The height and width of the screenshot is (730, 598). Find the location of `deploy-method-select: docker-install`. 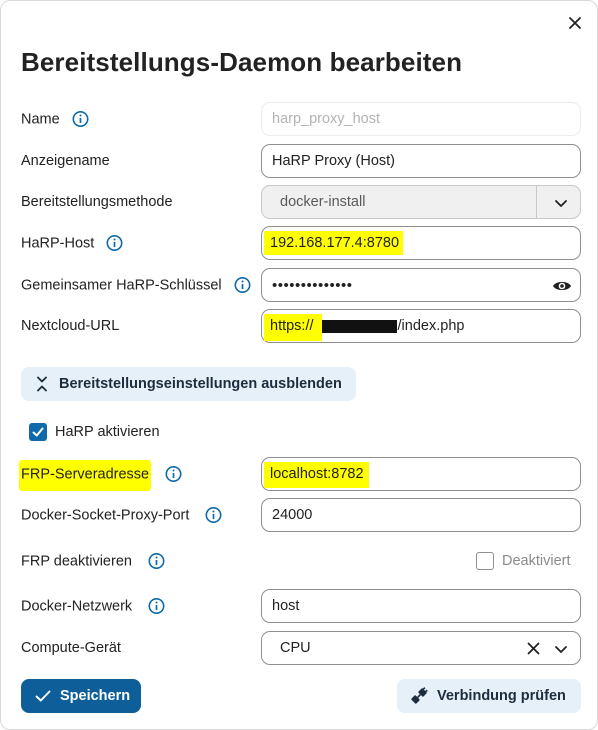

deploy-method-select: docker-install is located at coordinates (421, 202).